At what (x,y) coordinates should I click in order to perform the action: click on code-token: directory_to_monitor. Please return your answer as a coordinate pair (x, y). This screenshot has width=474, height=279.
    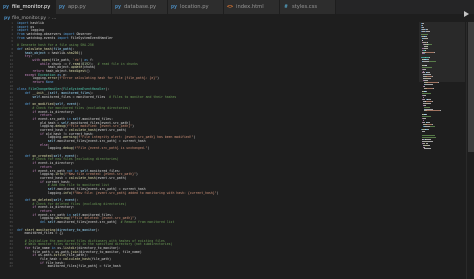
    Looking at the image, I should click on (76, 229).